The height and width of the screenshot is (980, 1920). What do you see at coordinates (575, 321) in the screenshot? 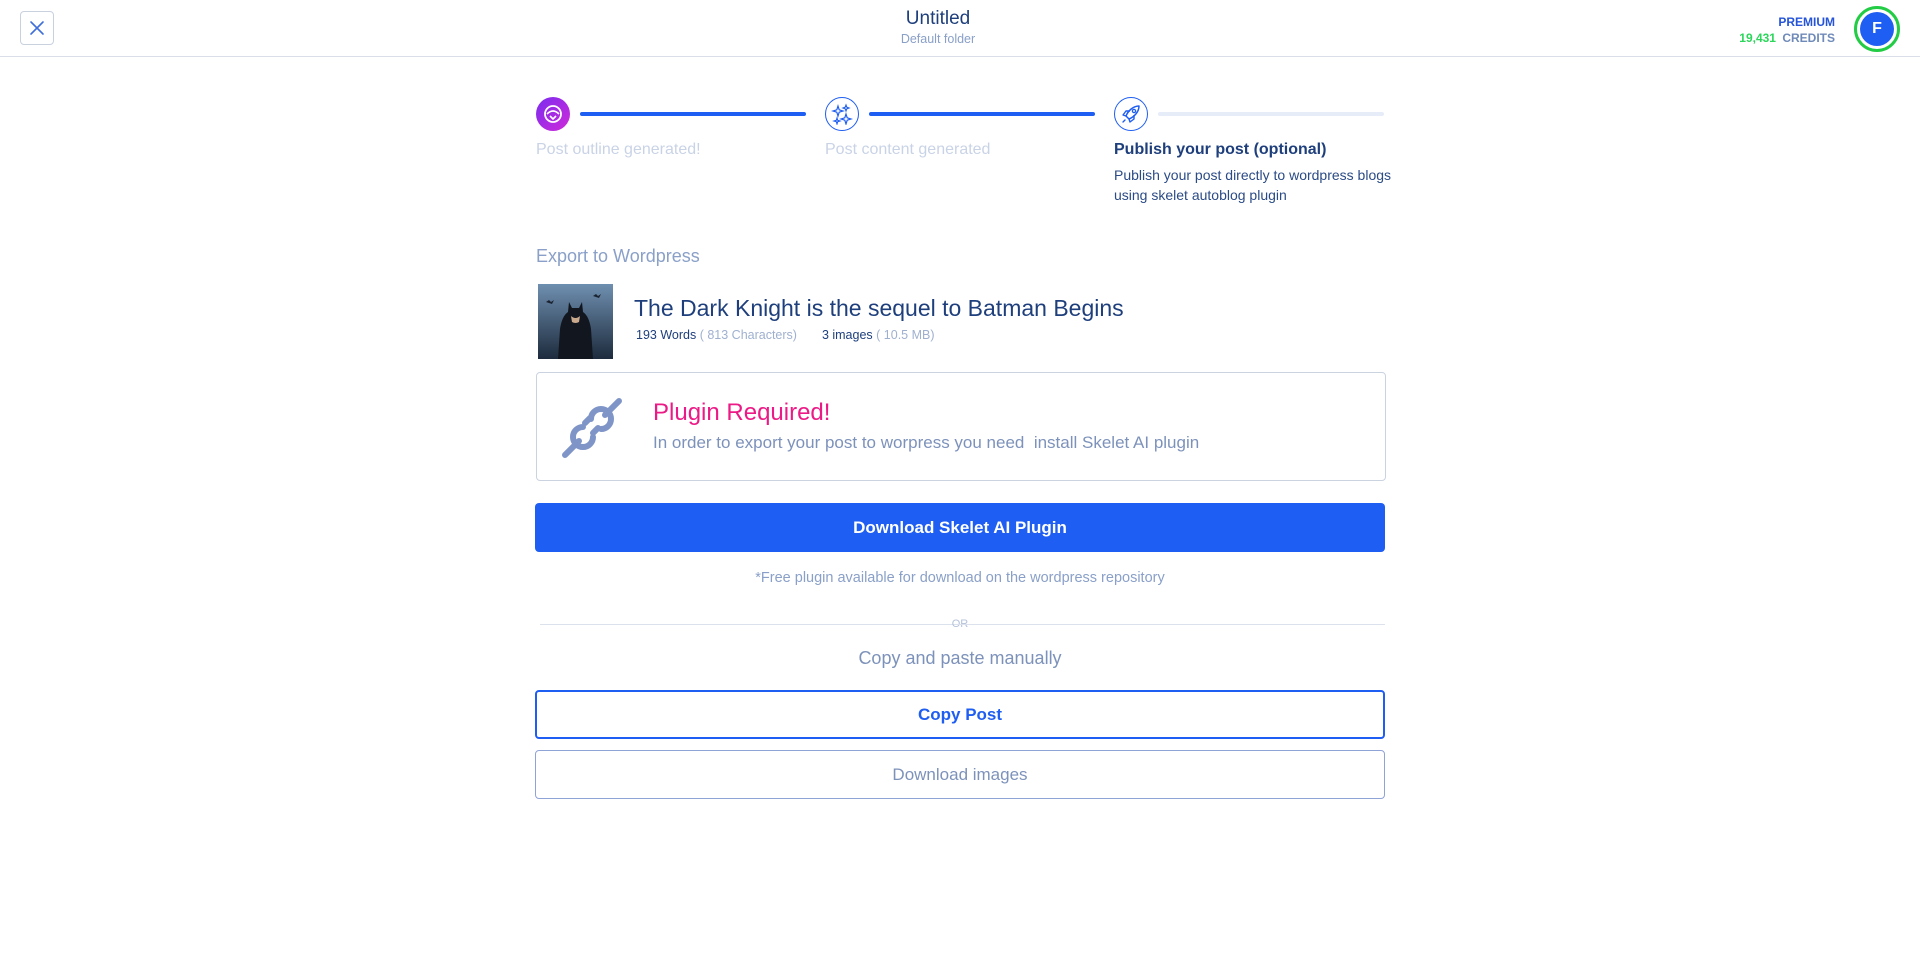
I see `post-thumbnail` at bounding box center [575, 321].